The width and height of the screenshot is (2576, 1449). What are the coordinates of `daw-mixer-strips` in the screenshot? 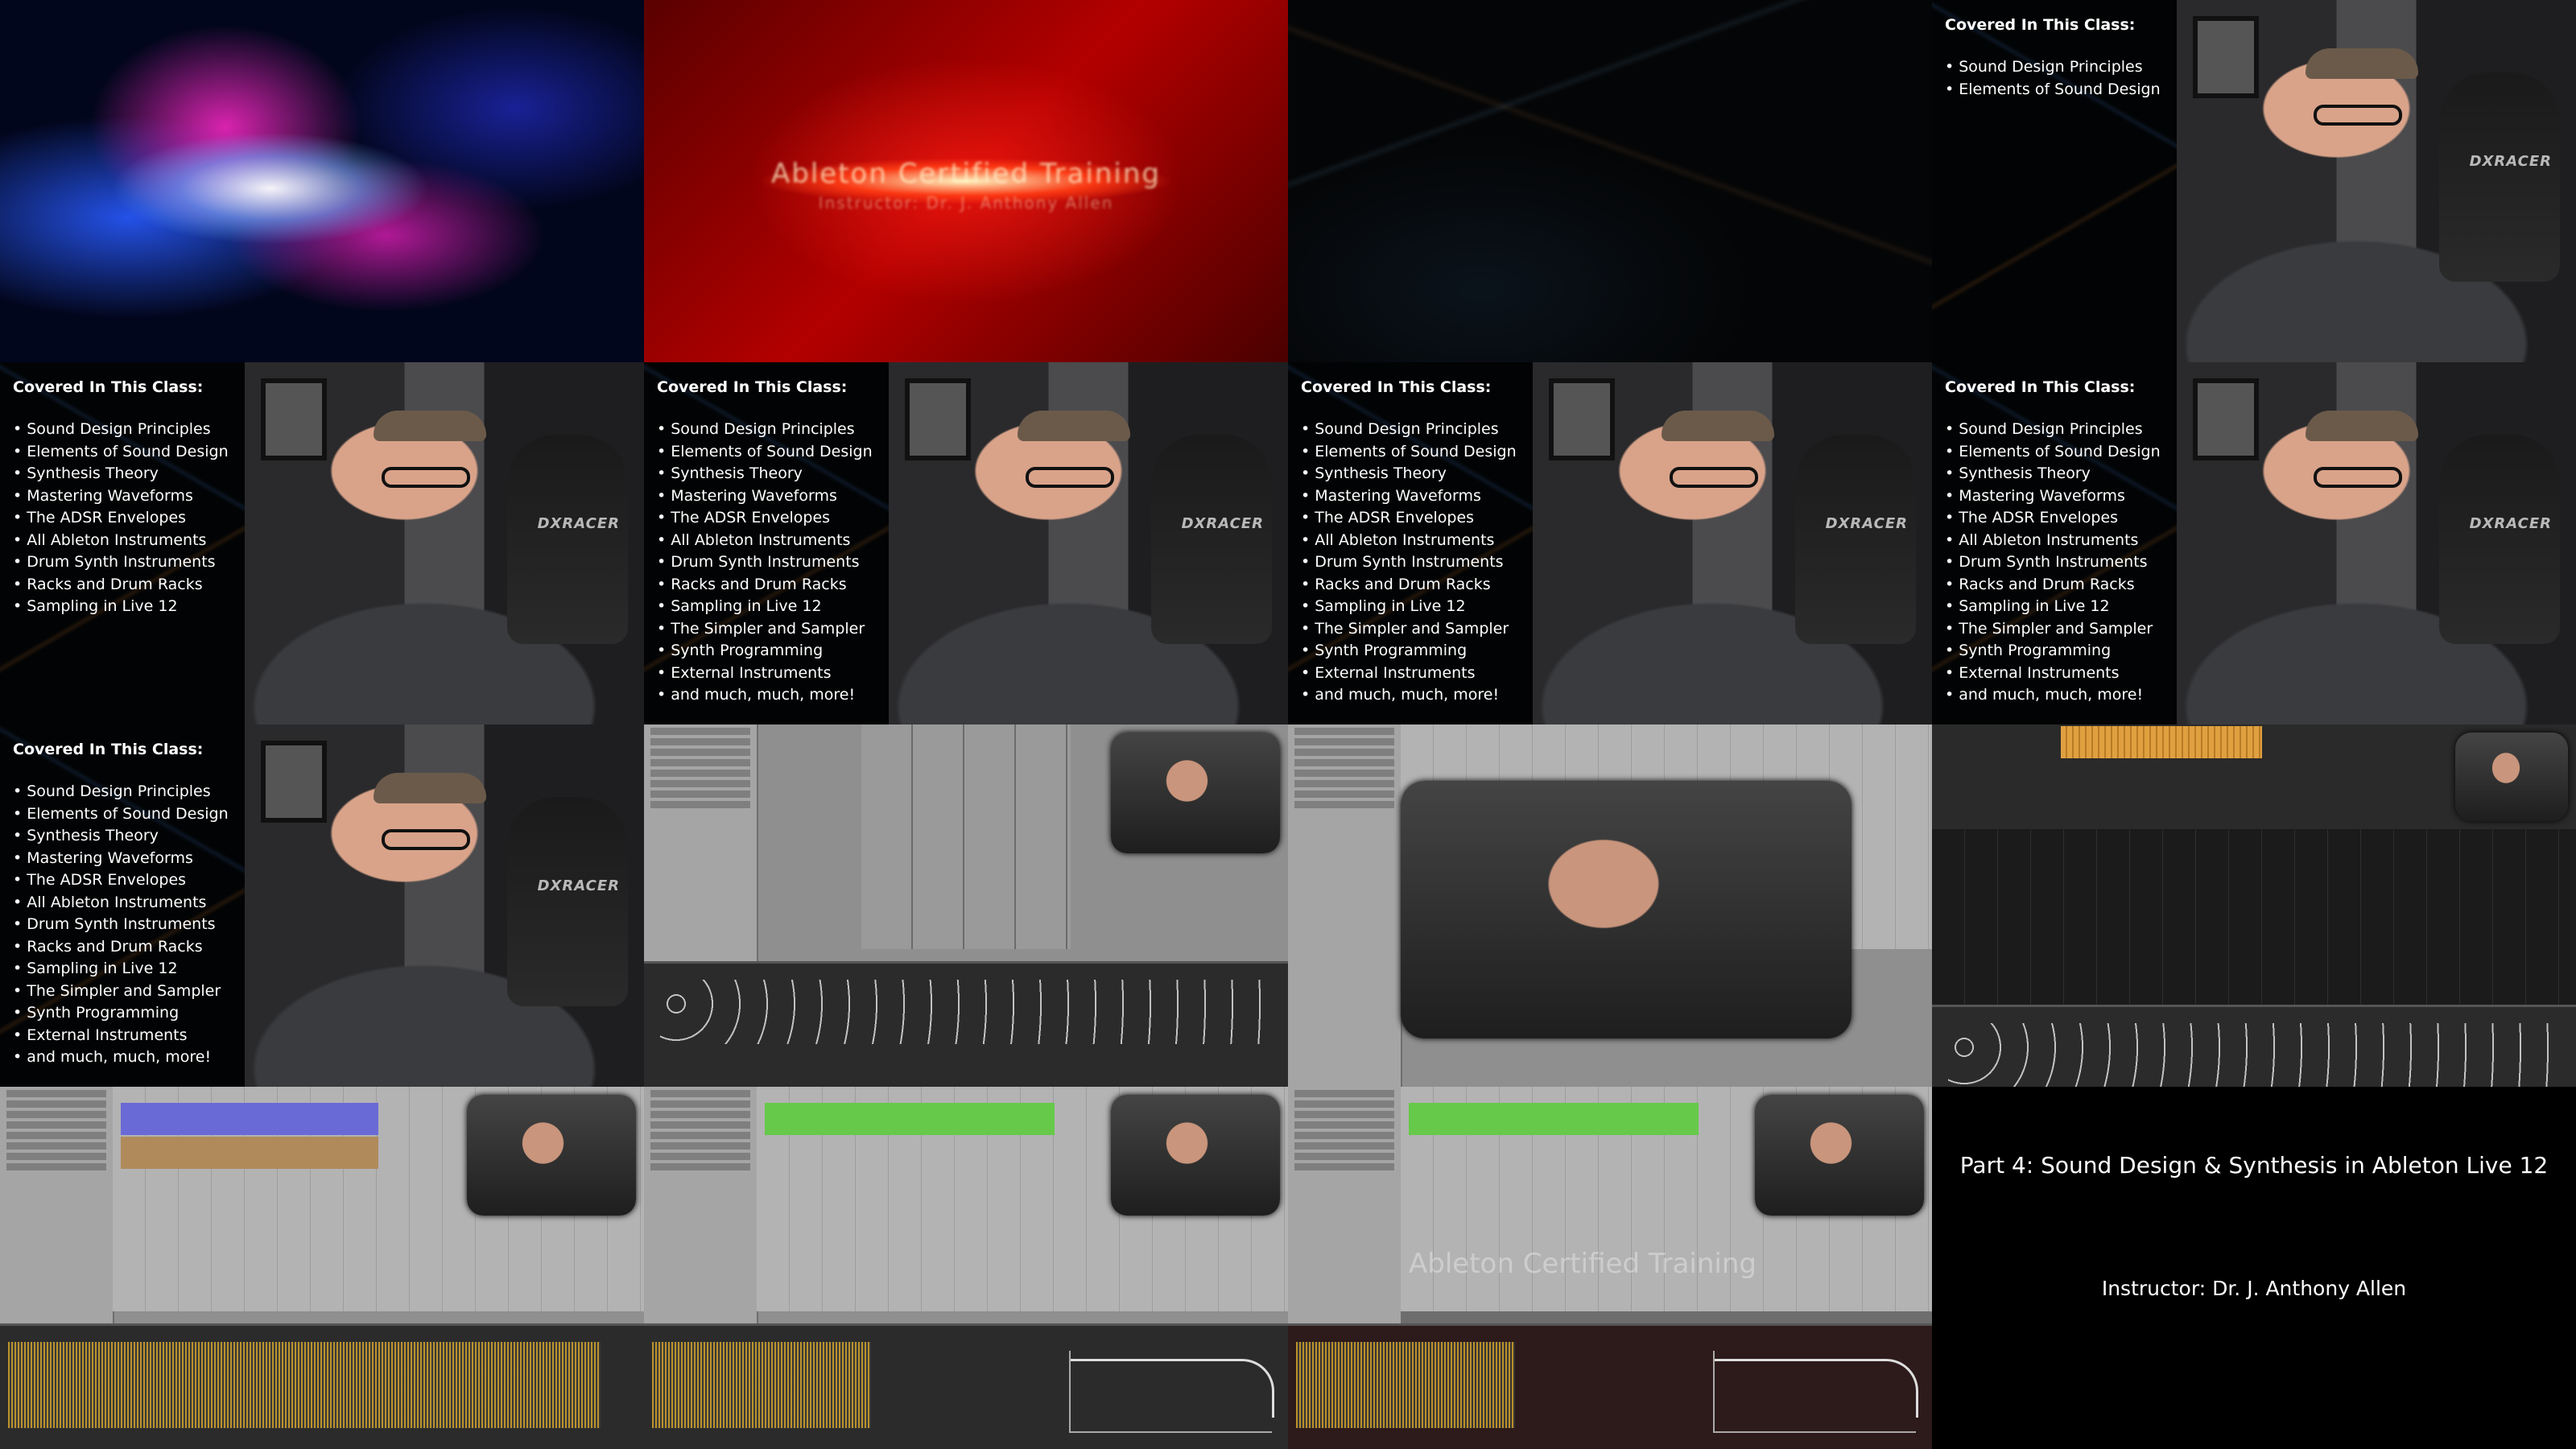 It's located at (966, 836).